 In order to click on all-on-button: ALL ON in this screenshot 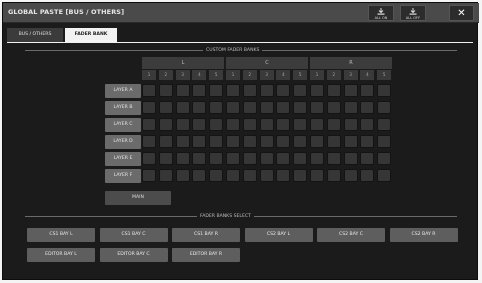, I will do `click(381, 13)`.